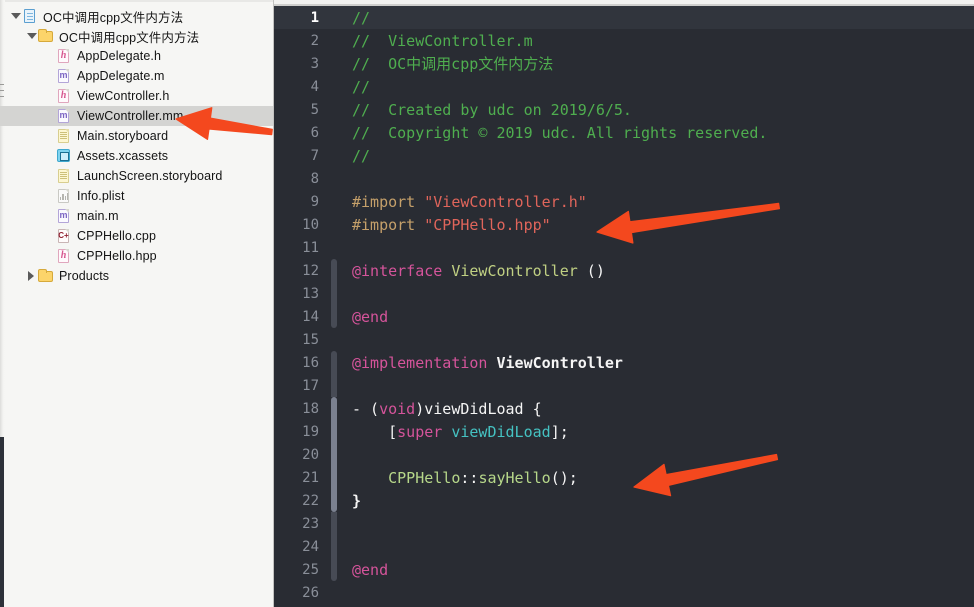  What do you see at coordinates (310, 247) in the screenshot?
I see `line-number: 11` at bounding box center [310, 247].